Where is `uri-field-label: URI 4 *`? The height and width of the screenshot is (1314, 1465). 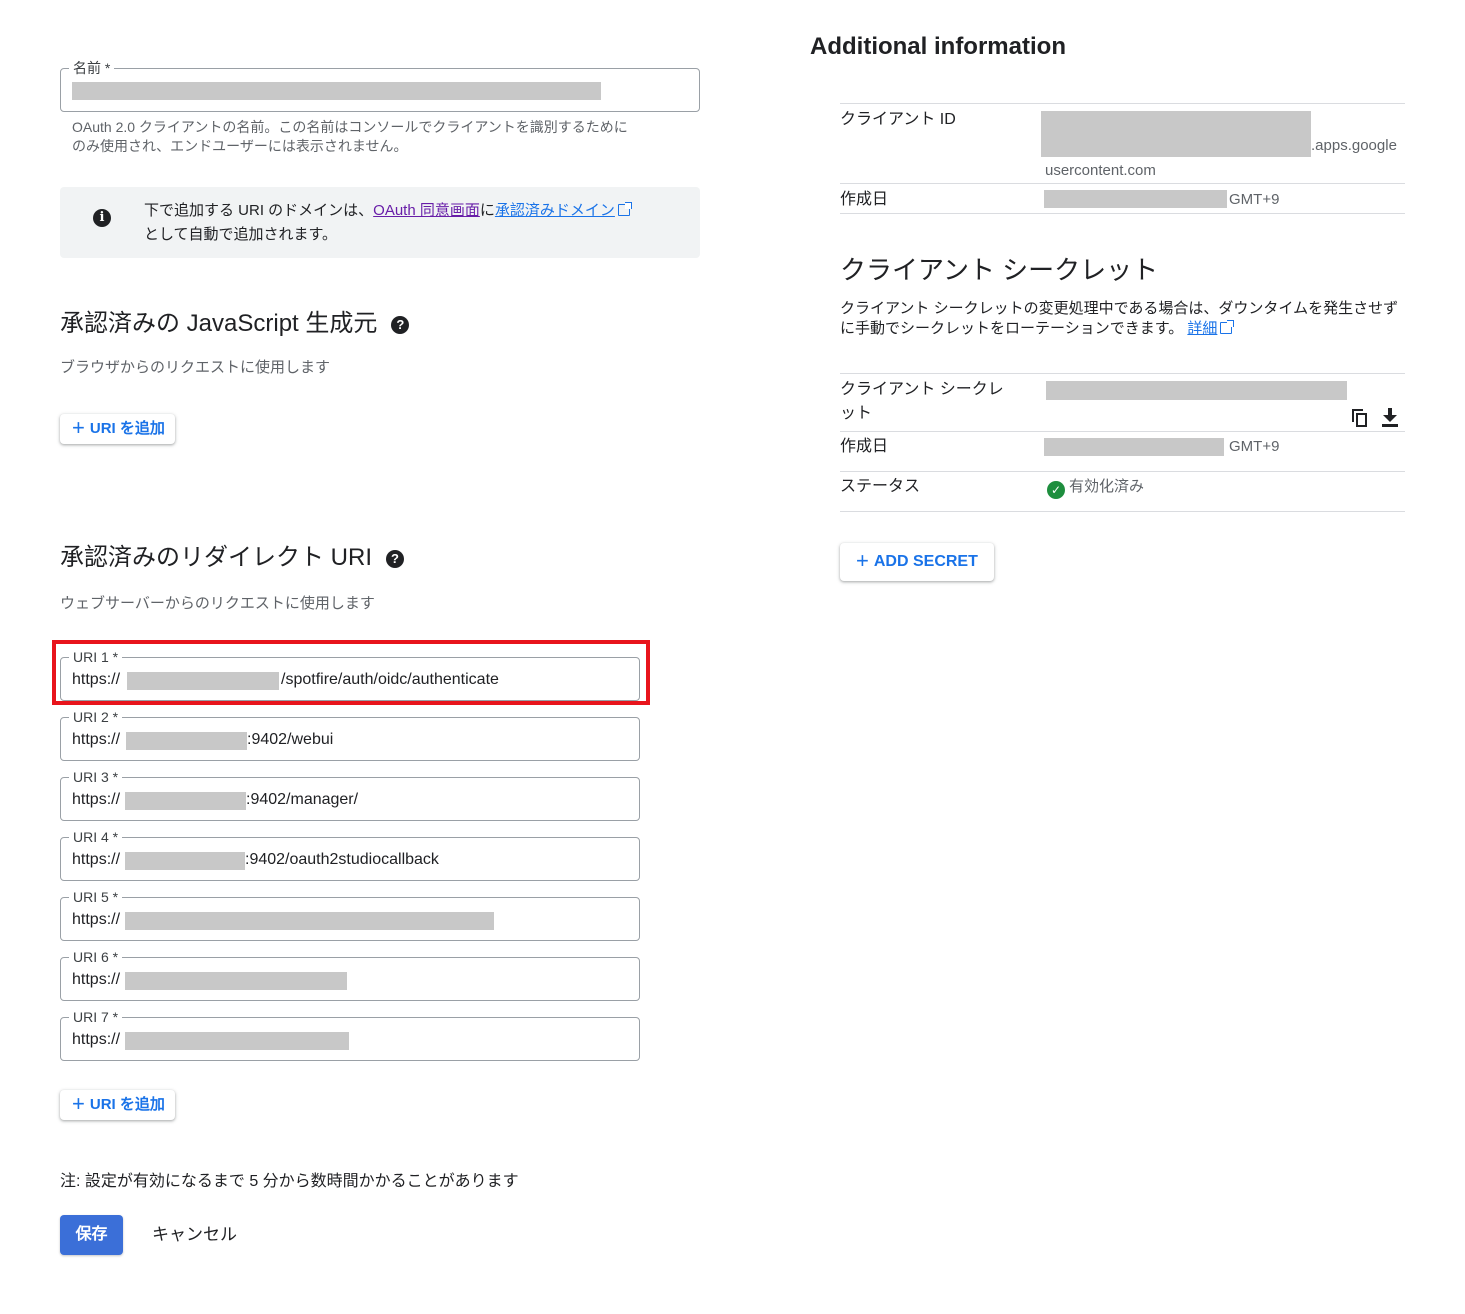
uri-field-label: URI 4 * is located at coordinates (96, 837).